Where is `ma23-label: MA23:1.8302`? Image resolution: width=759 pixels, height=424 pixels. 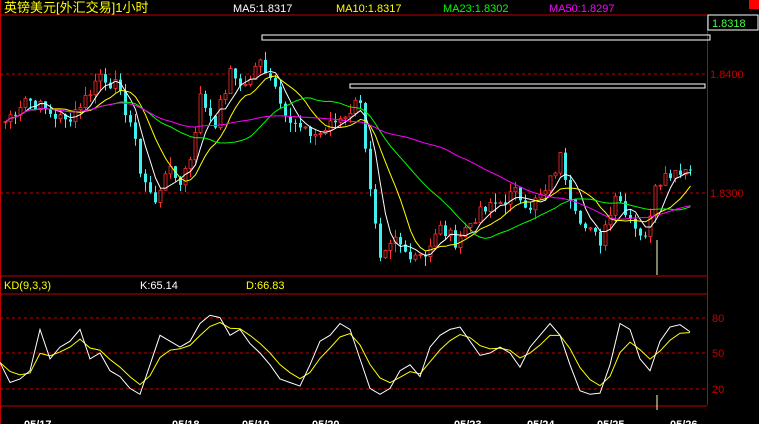 ma23-label: MA23:1.8302 is located at coordinates (475, 9).